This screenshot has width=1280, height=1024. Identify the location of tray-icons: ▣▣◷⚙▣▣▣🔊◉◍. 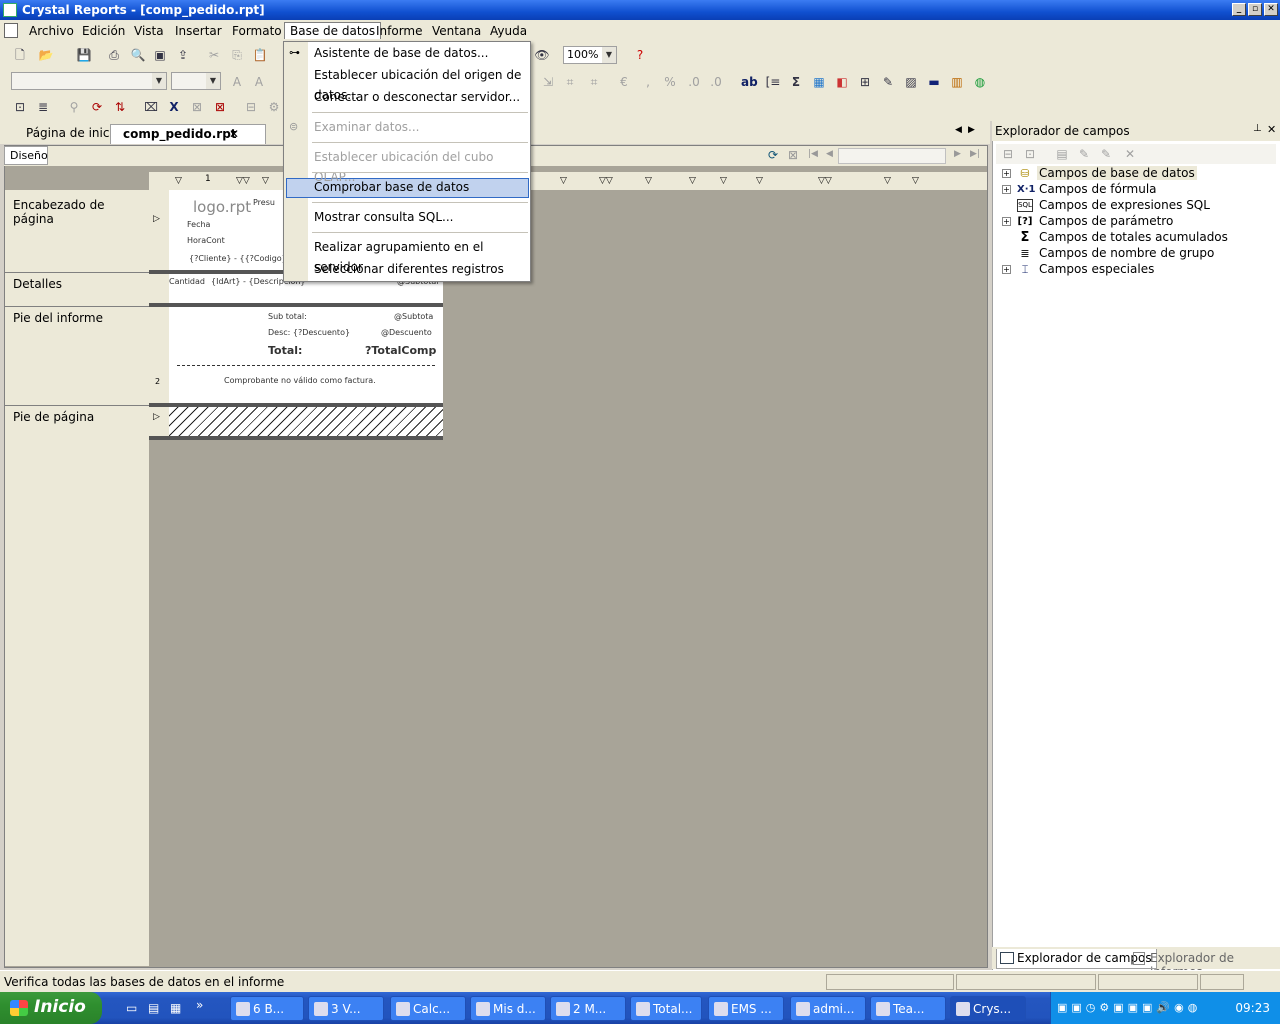
(1129, 1007).